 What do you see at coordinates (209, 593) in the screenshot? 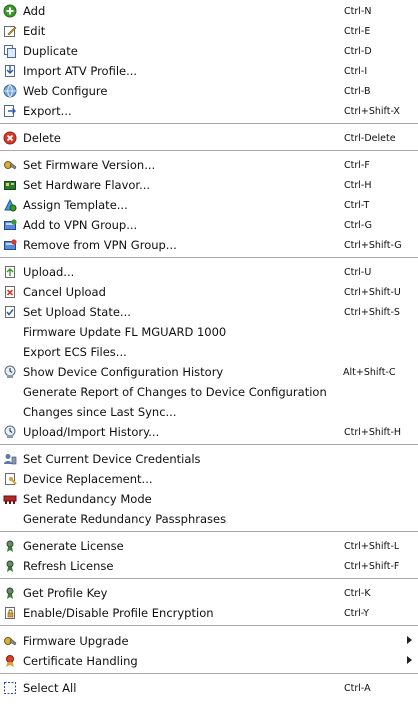
I see `menu-item-get-profile-key: Get Profile Key Ctrl-K` at bounding box center [209, 593].